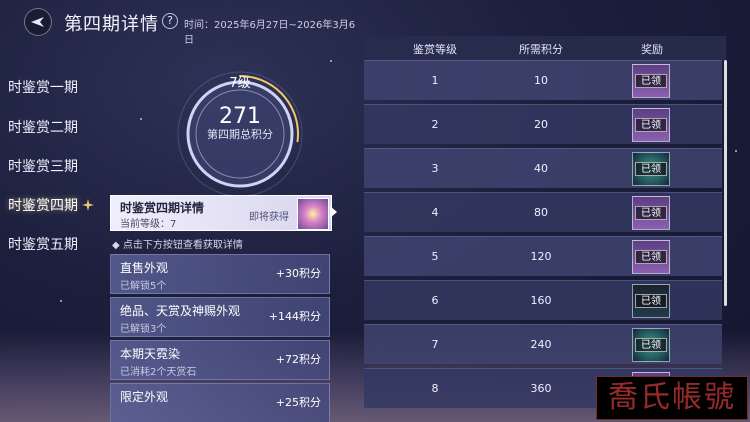  What do you see at coordinates (43, 205) in the screenshot?
I see `sidebar-item-period-4: 时鉴赏四期` at bounding box center [43, 205].